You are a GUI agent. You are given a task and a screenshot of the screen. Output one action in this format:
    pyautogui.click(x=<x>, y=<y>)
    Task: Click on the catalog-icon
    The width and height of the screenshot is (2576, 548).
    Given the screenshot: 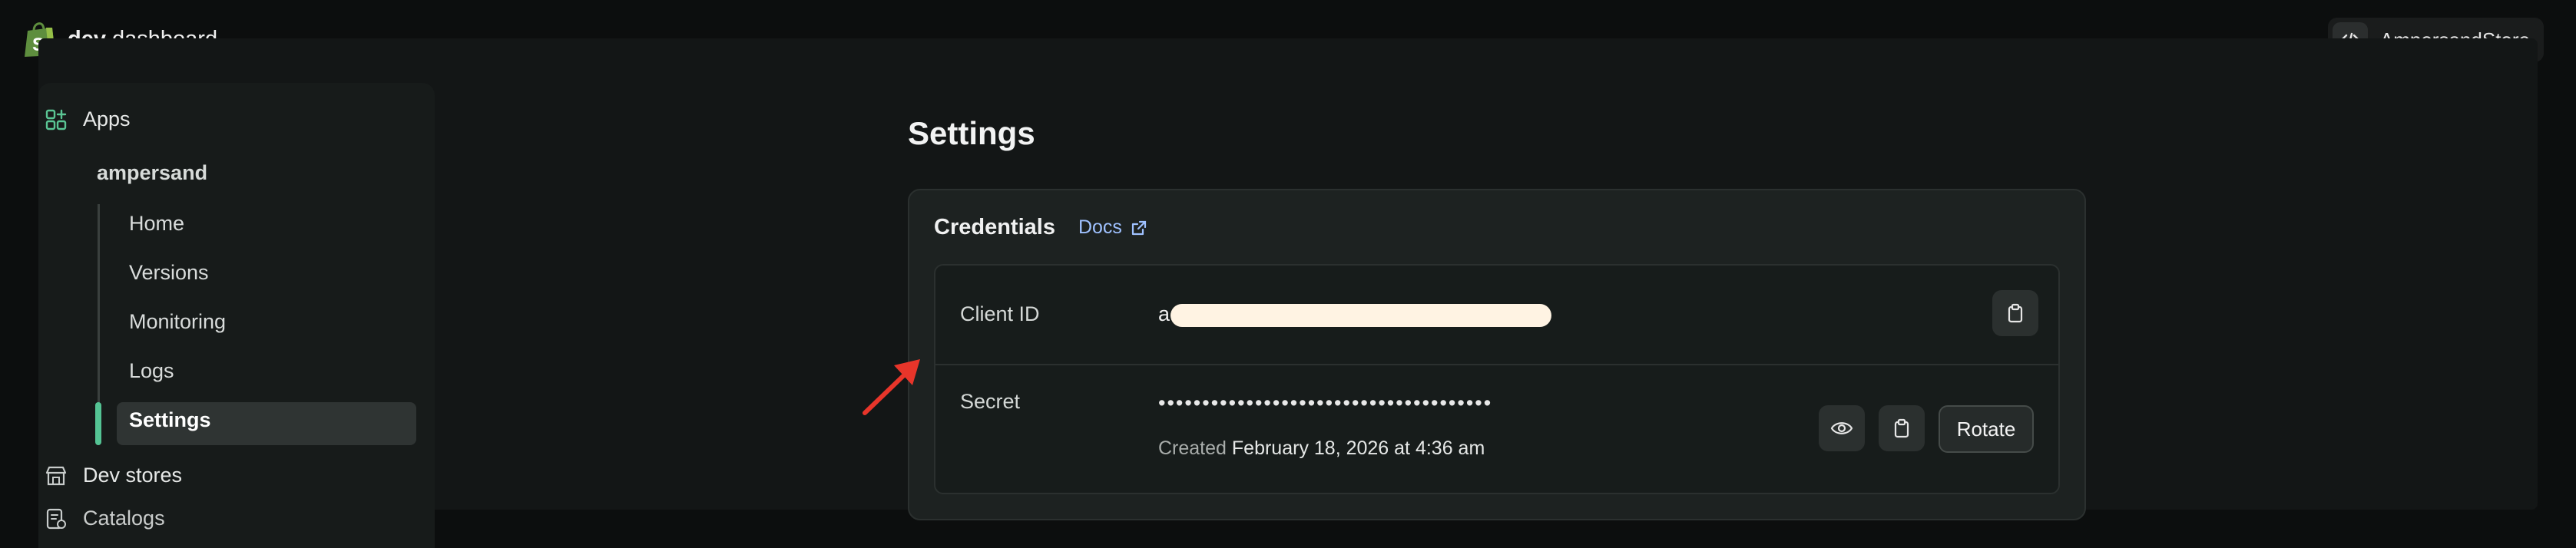 What is the action you would take?
    pyautogui.click(x=56, y=518)
    